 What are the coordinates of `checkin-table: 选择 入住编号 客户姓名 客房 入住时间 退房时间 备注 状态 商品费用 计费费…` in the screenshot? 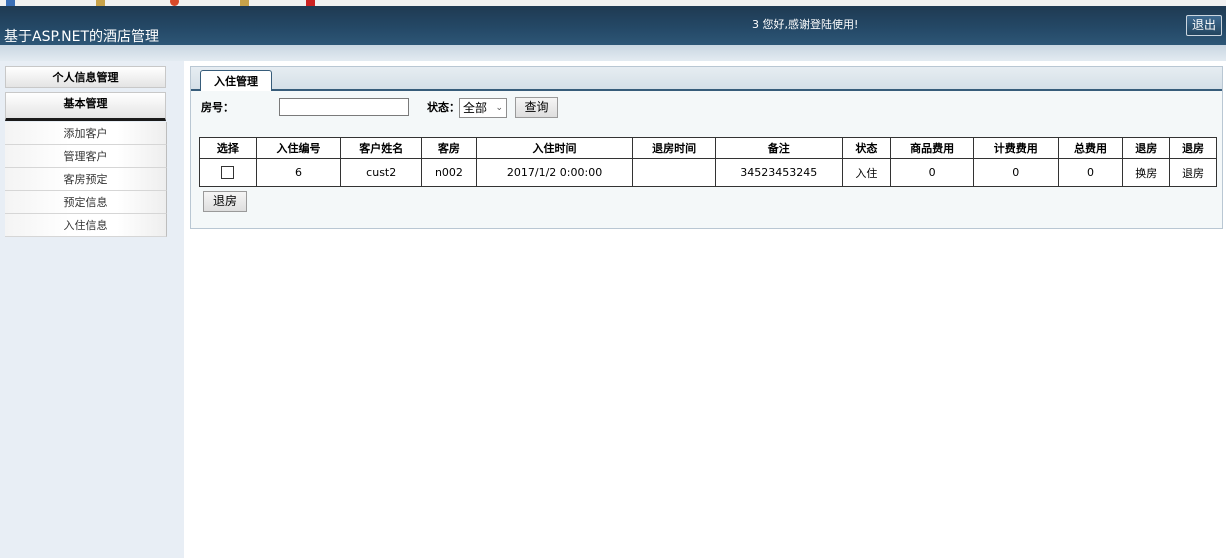 It's located at (708, 162).